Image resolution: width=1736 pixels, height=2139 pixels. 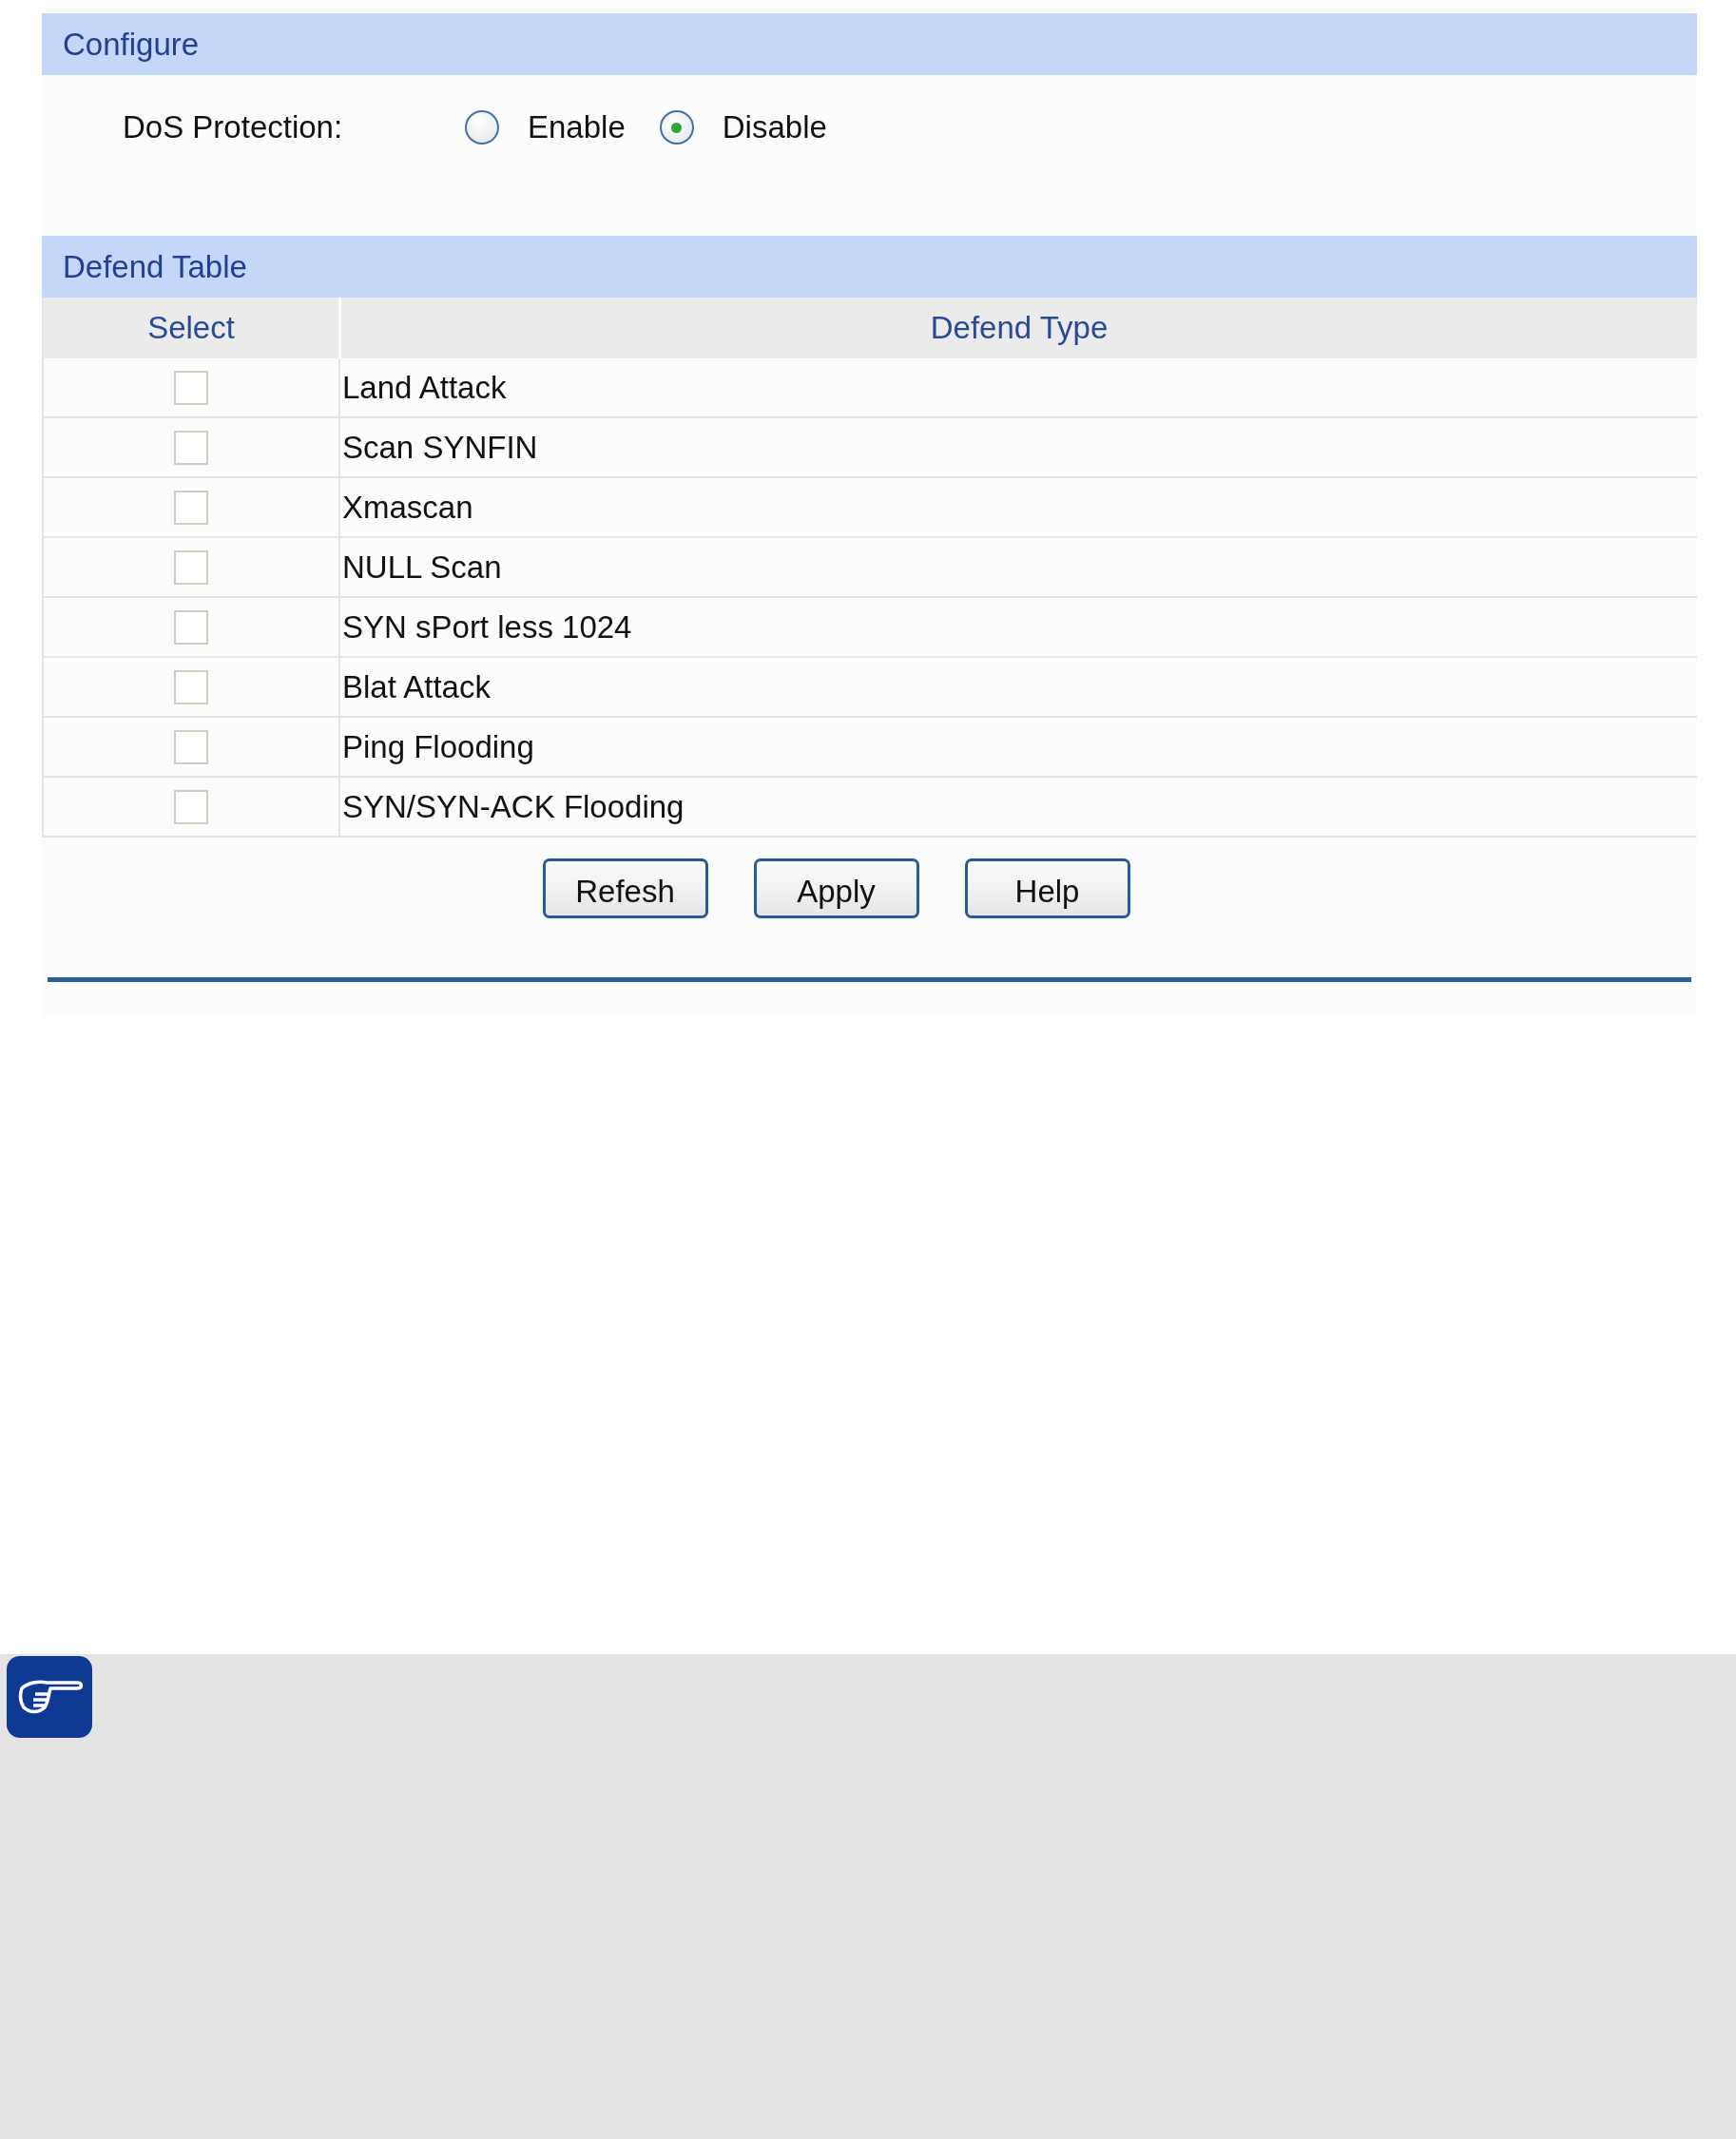 What do you see at coordinates (49, 1697) in the screenshot?
I see `pointing-hand-icon` at bounding box center [49, 1697].